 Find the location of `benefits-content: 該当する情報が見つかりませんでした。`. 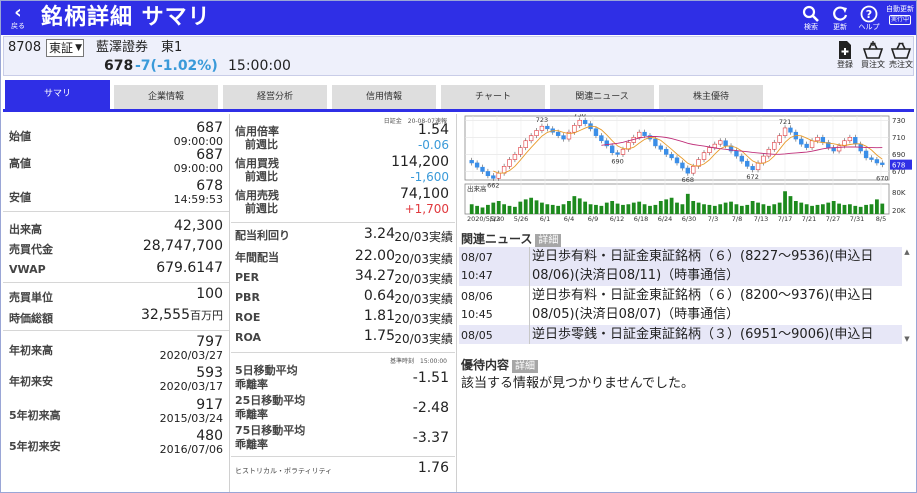

benefits-content: 該当する情報が見つかりませんでした。 is located at coordinates (577, 383).